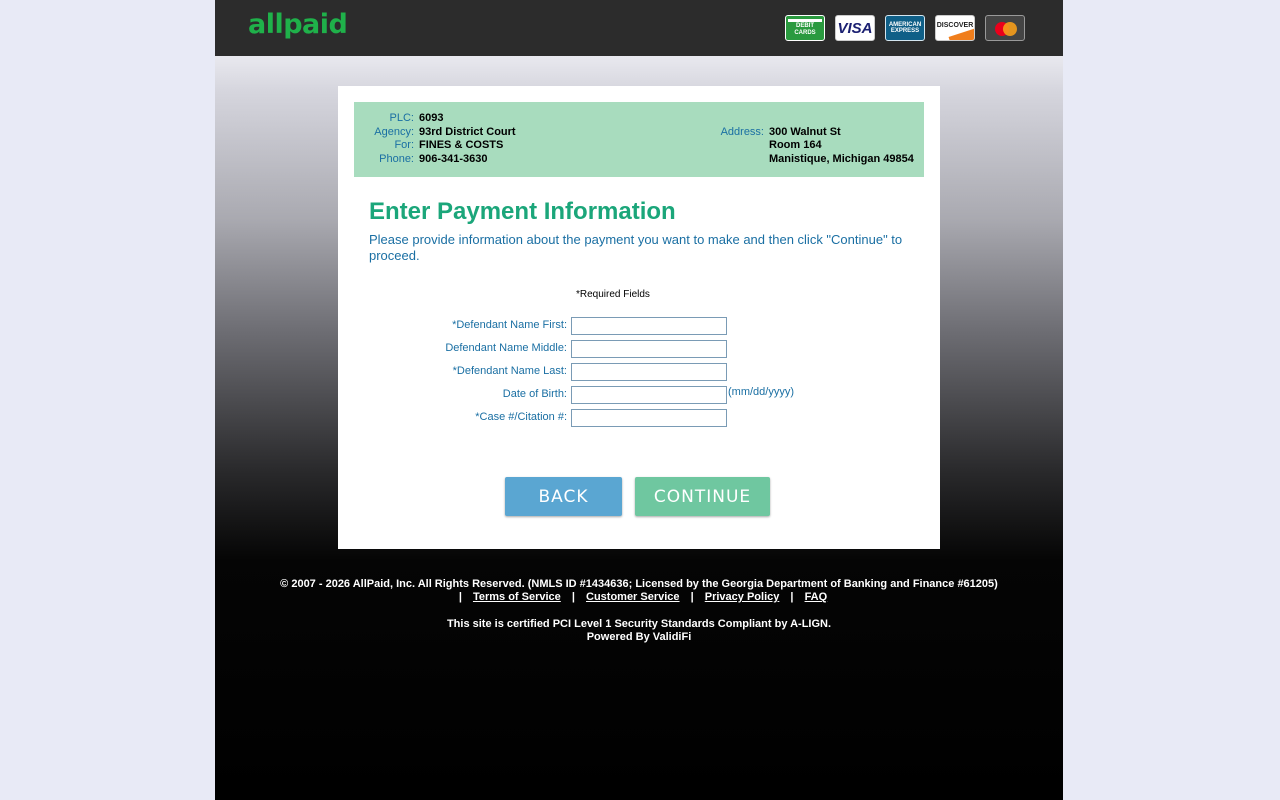 The image size is (1280, 800). I want to click on mastercard-card-icon, so click(1005, 28).